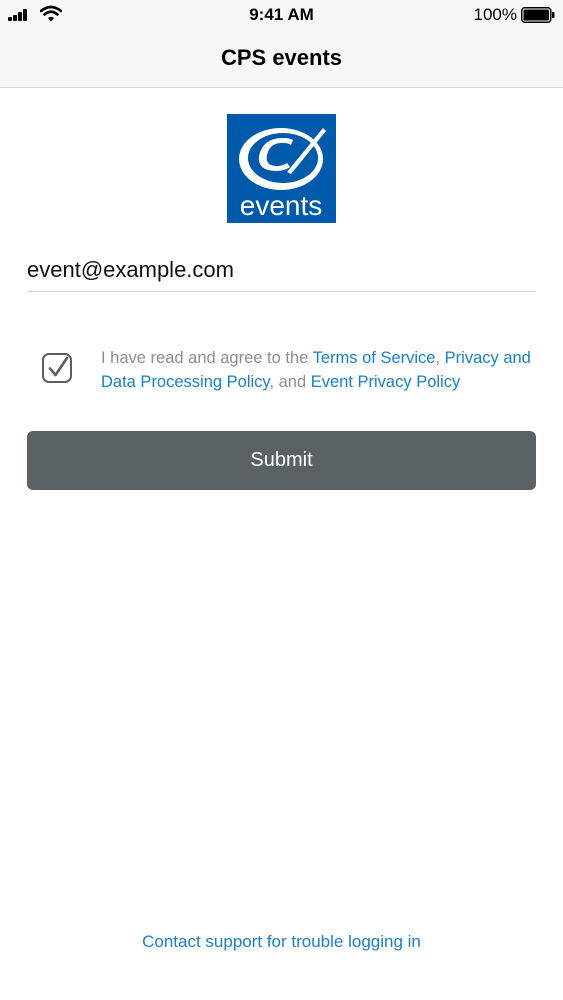 The height and width of the screenshot is (1000, 563). Describe the element at coordinates (495, 14) in the screenshot. I see `battery-percent: 100%` at that location.